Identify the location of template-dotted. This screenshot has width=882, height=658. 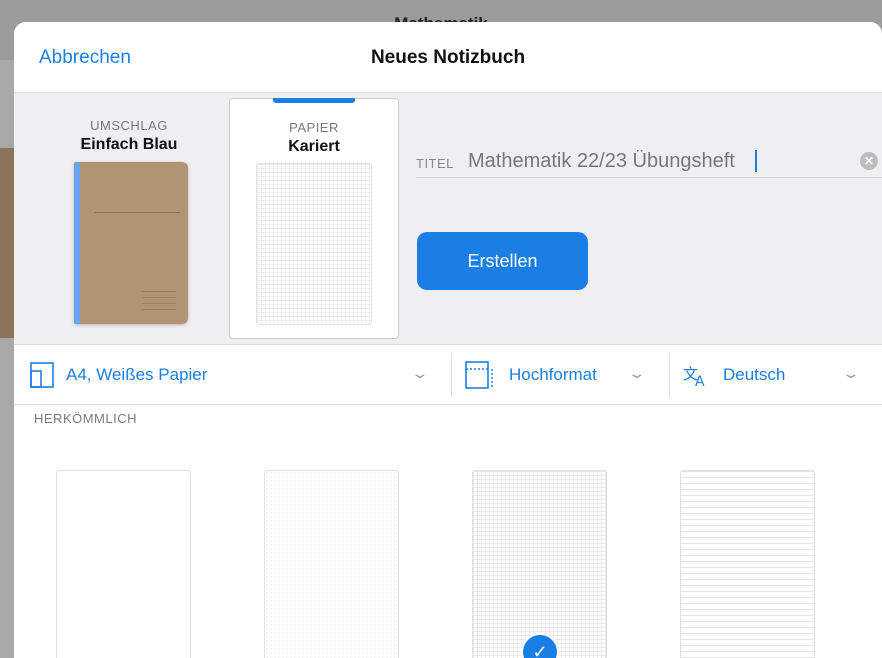
(331, 564).